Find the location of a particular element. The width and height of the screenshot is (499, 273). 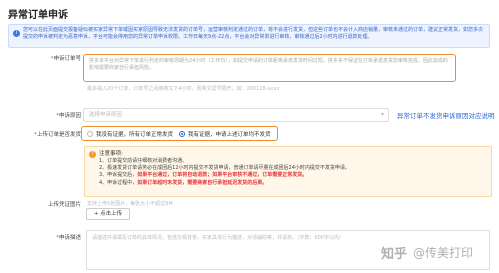

proof-label: *上传订单是否发货 is located at coordinates (57, 135).